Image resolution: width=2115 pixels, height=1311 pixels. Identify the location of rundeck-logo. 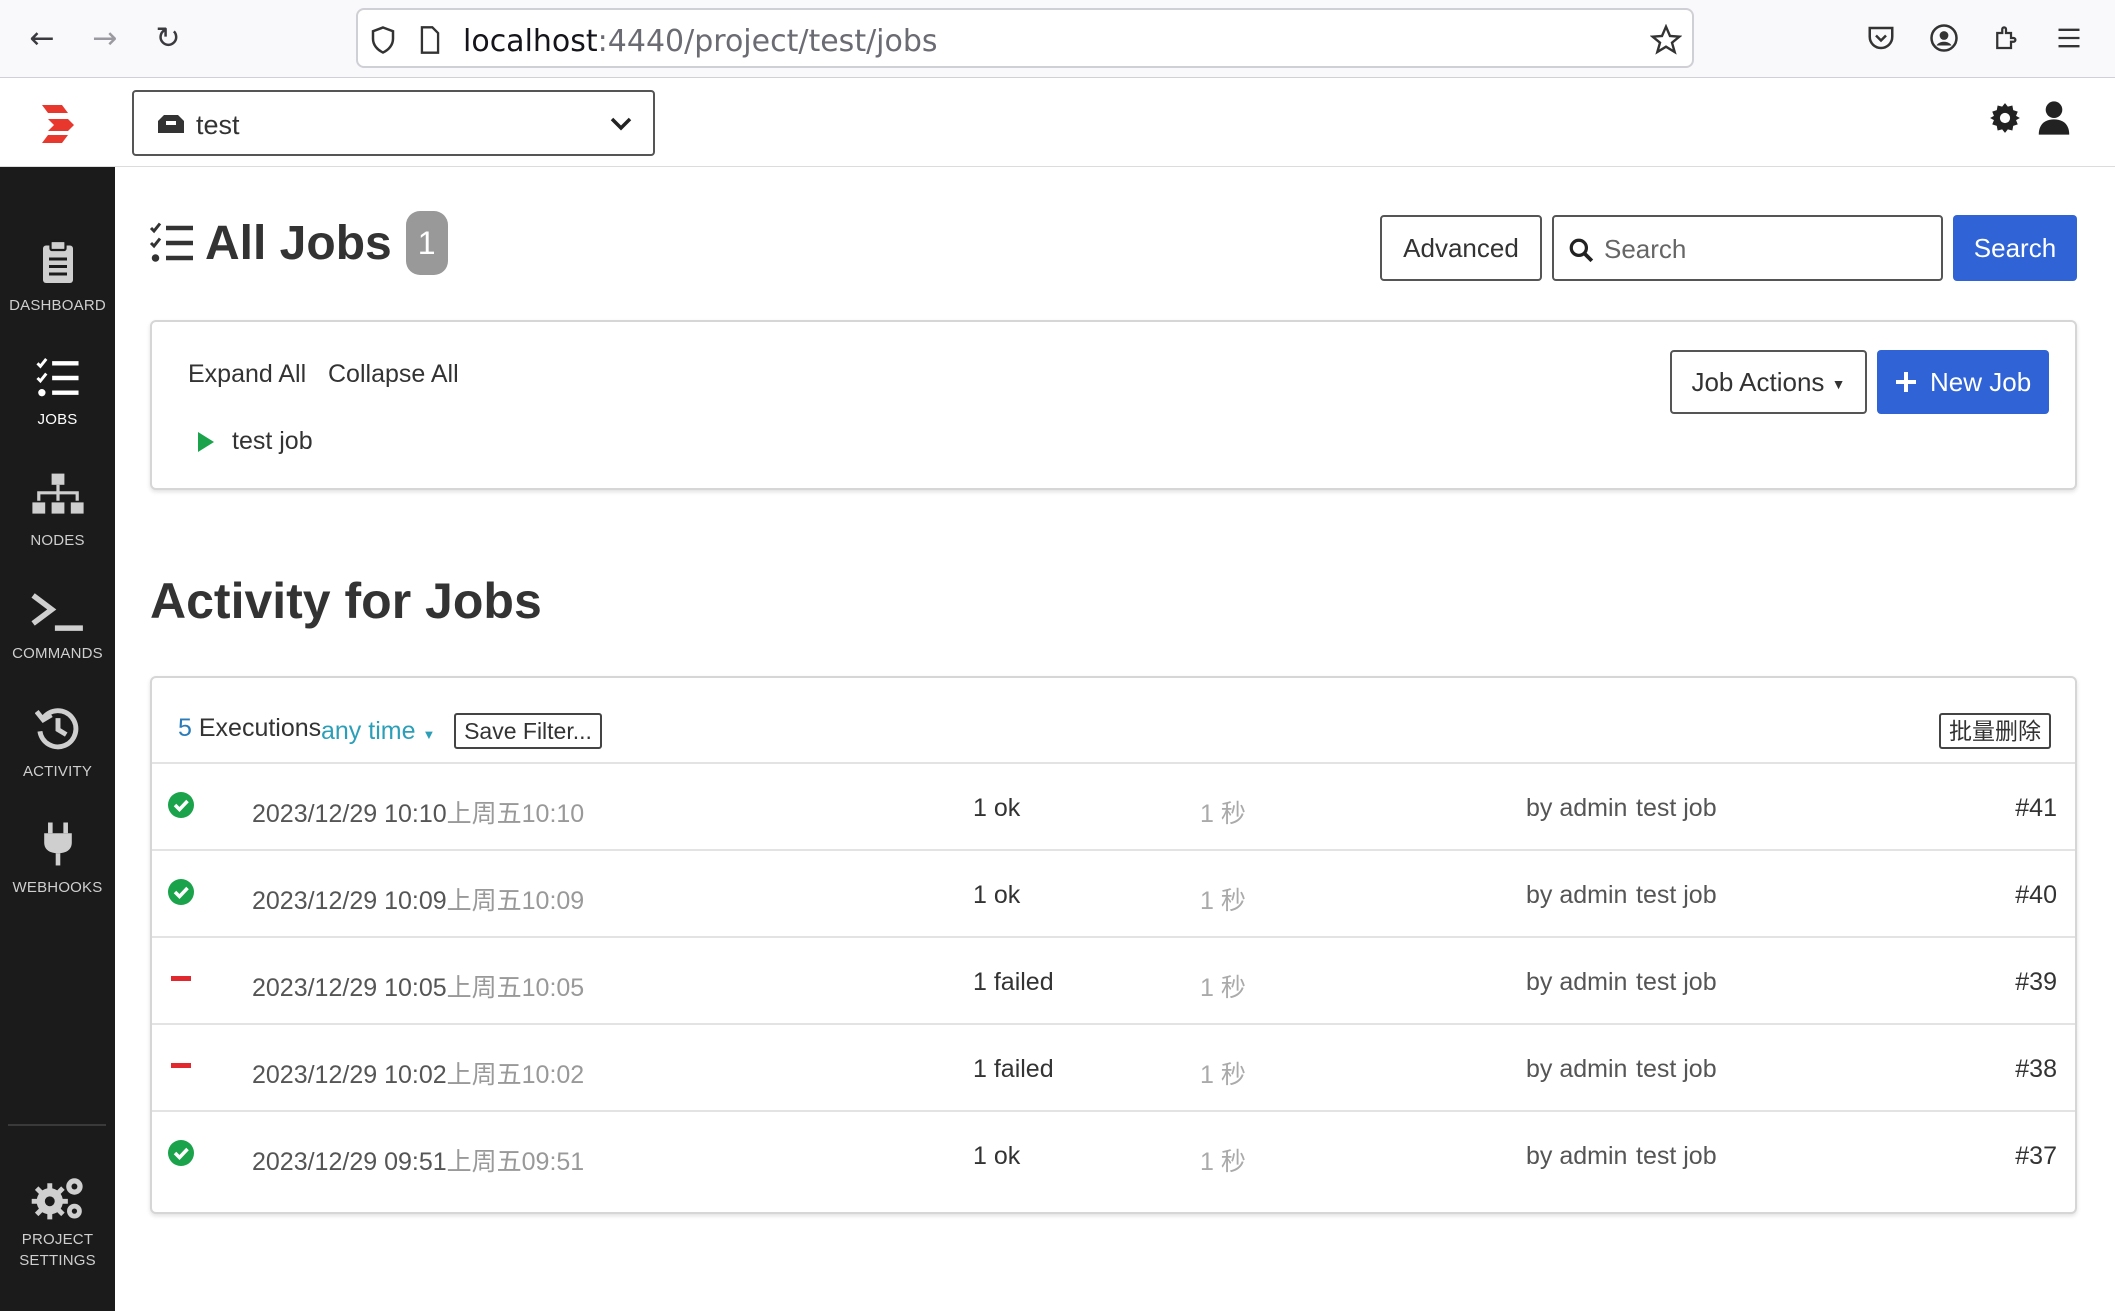
(57, 123).